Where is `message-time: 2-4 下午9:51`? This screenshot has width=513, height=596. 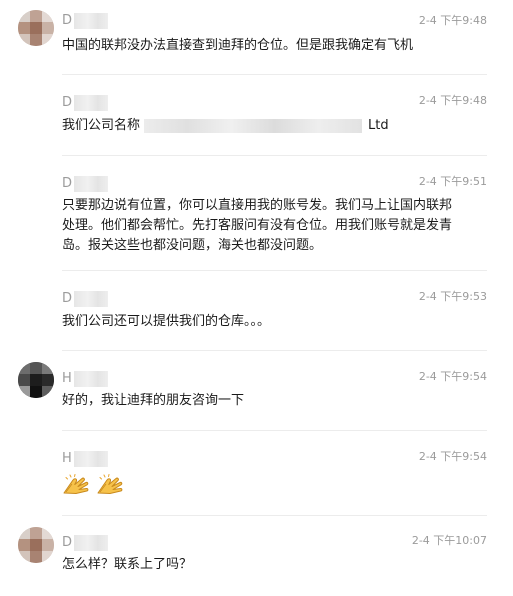
message-time: 2-4 下午9:51 is located at coordinates (452, 181).